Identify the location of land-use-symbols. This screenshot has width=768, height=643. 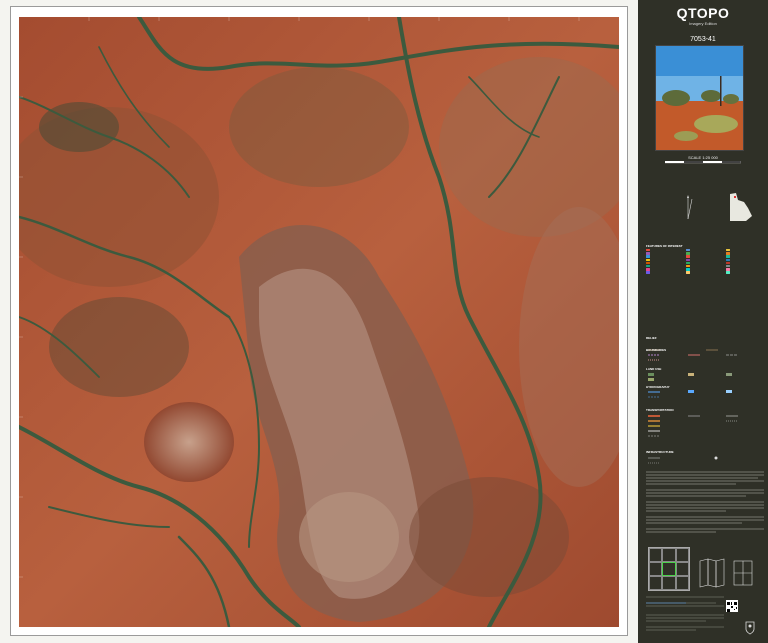
(690, 377).